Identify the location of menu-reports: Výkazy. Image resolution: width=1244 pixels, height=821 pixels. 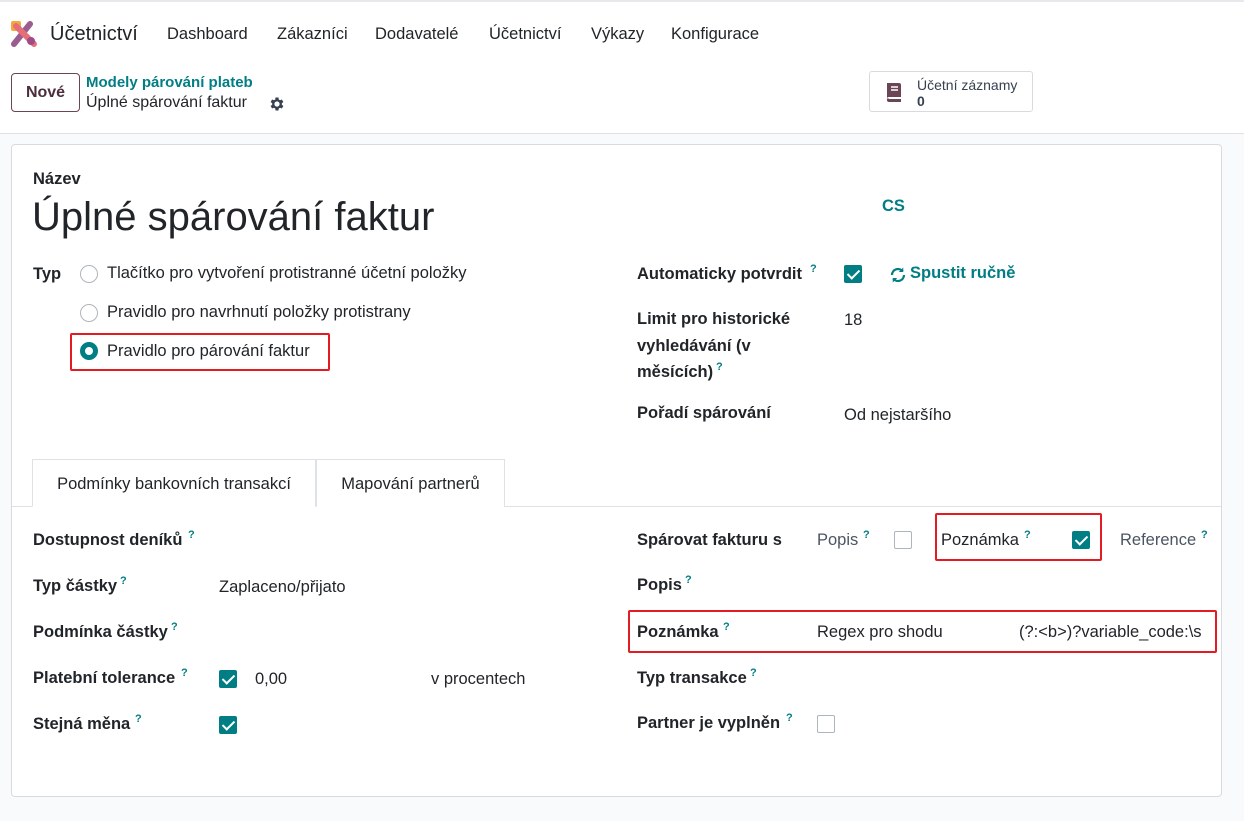
(617, 34).